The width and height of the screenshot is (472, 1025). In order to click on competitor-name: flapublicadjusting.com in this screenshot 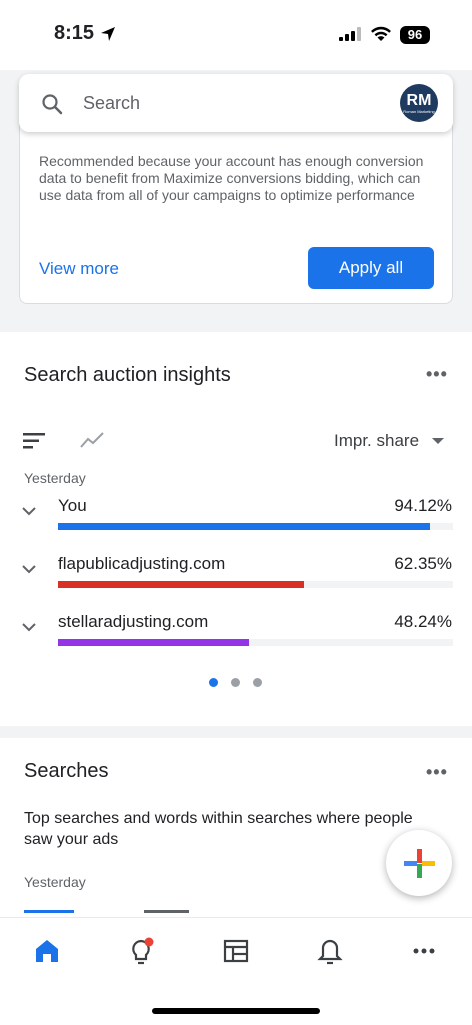, I will do `click(142, 563)`.